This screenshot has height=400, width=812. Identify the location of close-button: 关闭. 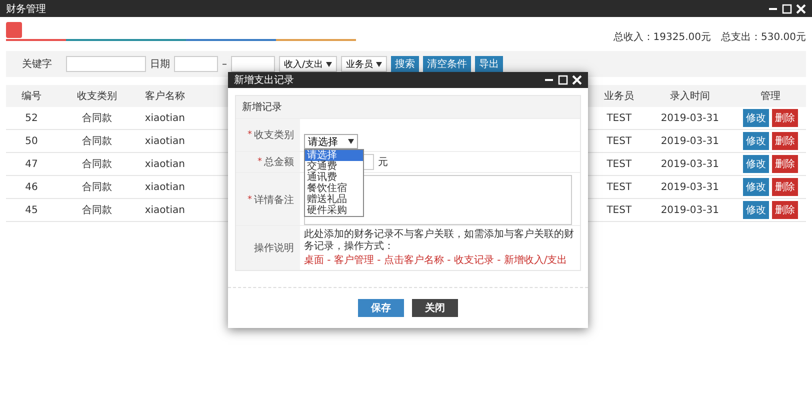
(435, 308).